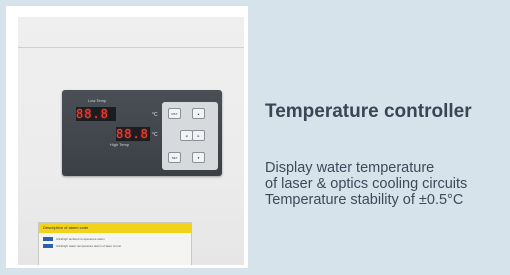 Image resolution: width=510 pixels, height=275 pixels. I want to click on sticker-heading: Description of alarm code, so click(66, 227).